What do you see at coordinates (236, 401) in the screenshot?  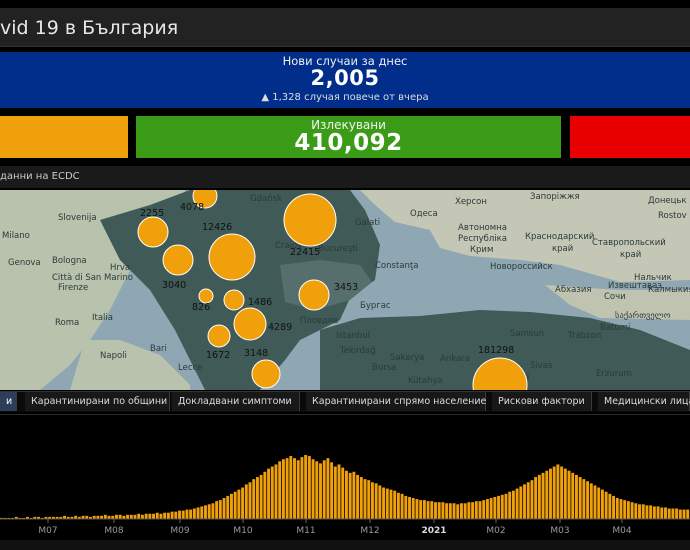 I see `tab-reported-symptoms: Докладвани симптоми` at bounding box center [236, 401].